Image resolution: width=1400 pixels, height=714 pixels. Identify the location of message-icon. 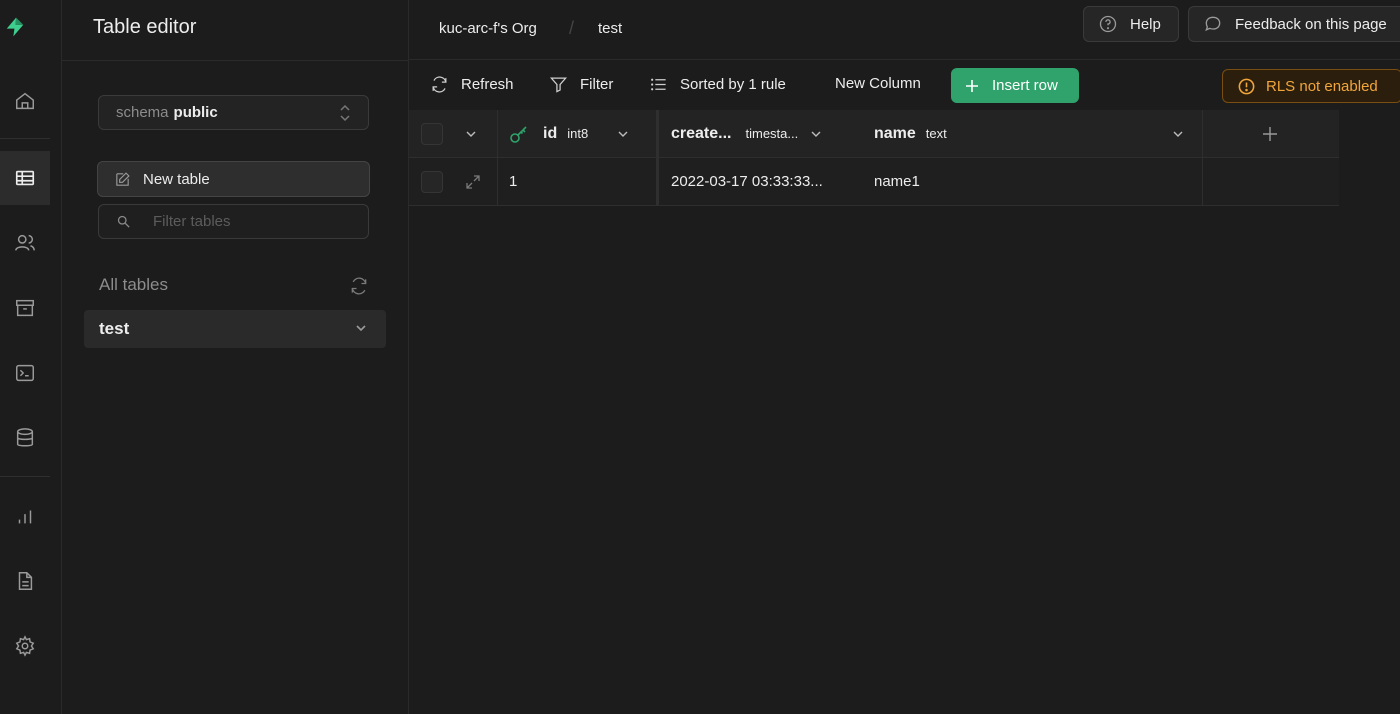
(1213, 24).